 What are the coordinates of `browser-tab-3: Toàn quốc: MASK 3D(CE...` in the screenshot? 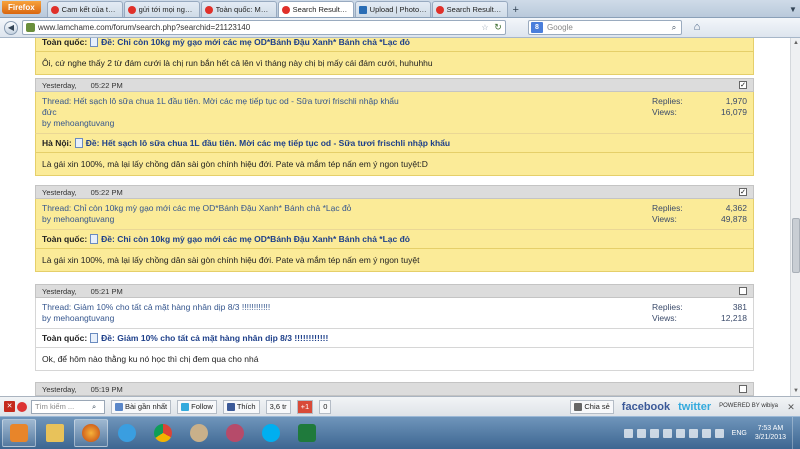 It's located at (238, 9).